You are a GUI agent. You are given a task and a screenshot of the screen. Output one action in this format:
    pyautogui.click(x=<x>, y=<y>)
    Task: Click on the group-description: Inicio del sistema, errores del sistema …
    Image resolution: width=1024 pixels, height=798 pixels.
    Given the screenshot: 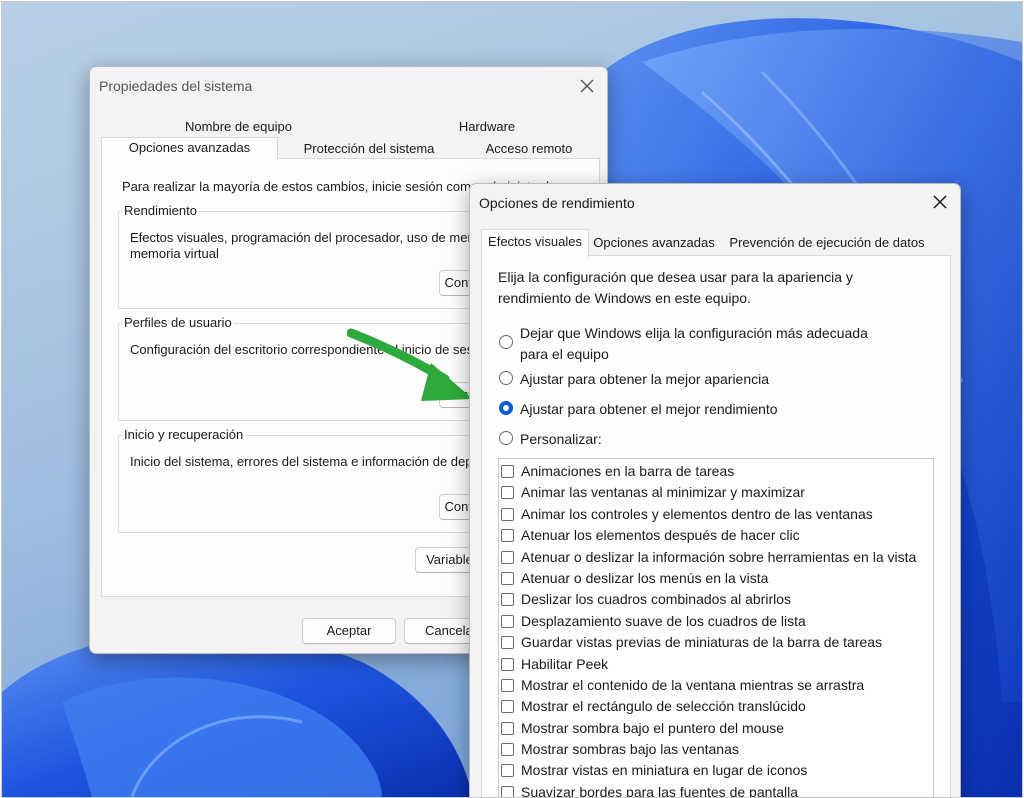 What is the action you would take?
    pyautogui.click(x=323, y=461)
    